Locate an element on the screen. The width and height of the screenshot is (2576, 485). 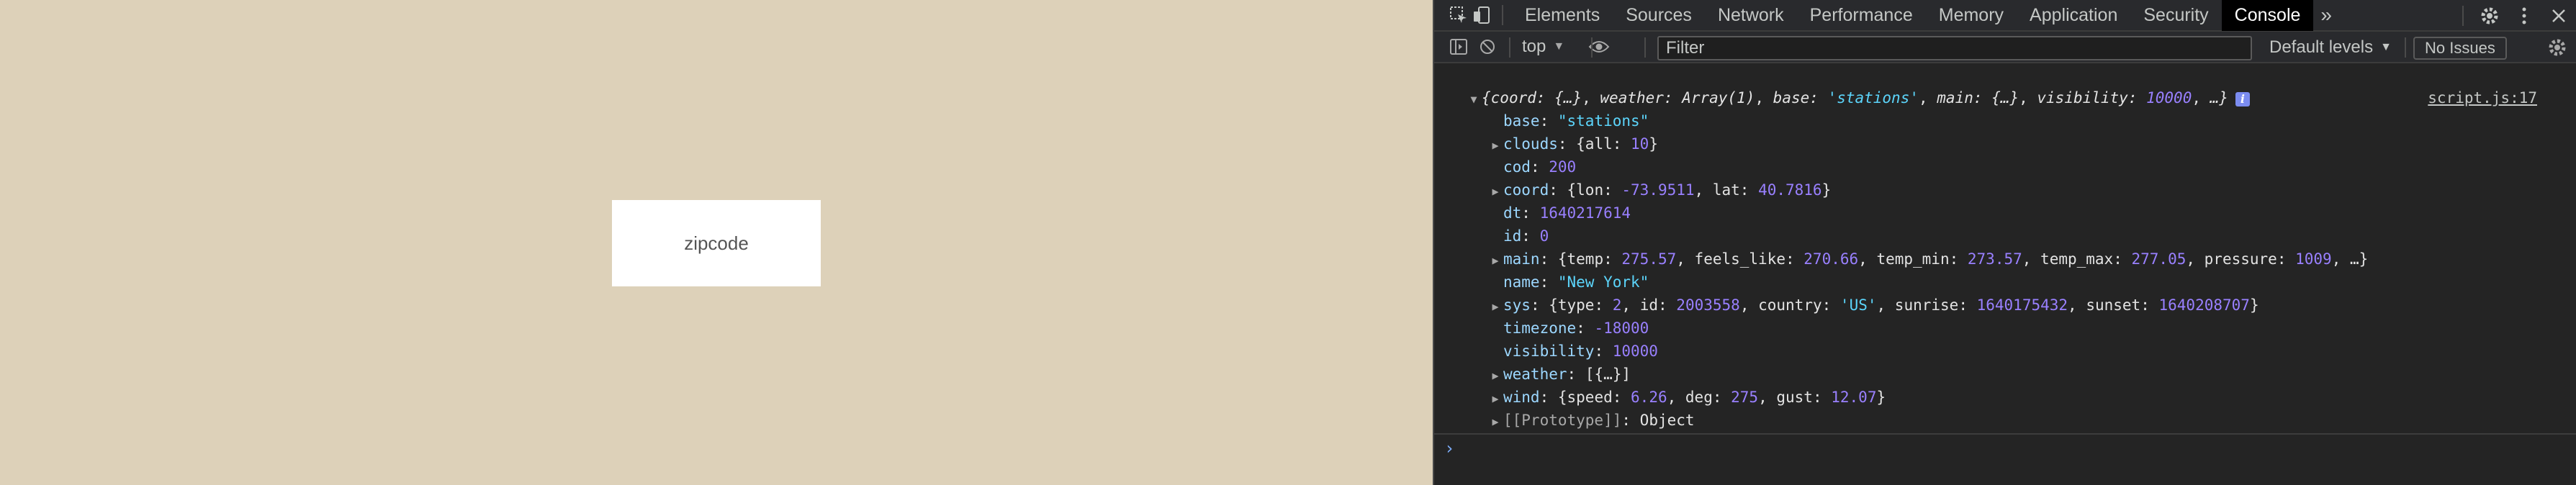
console-settings-gear-icon is located at coordinates (2557, 48).